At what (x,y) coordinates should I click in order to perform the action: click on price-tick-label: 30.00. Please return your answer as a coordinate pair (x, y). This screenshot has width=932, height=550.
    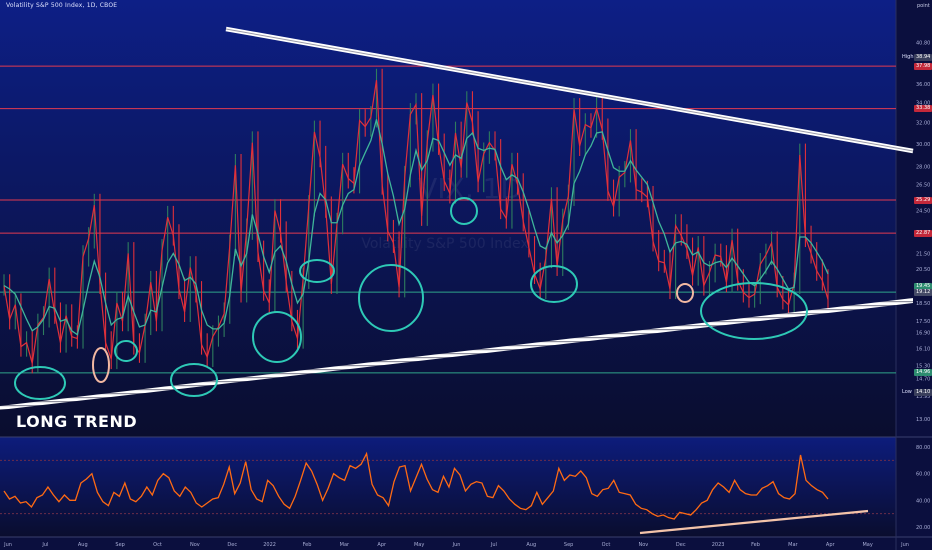
    Looking at the image, I should click on (923, 145).